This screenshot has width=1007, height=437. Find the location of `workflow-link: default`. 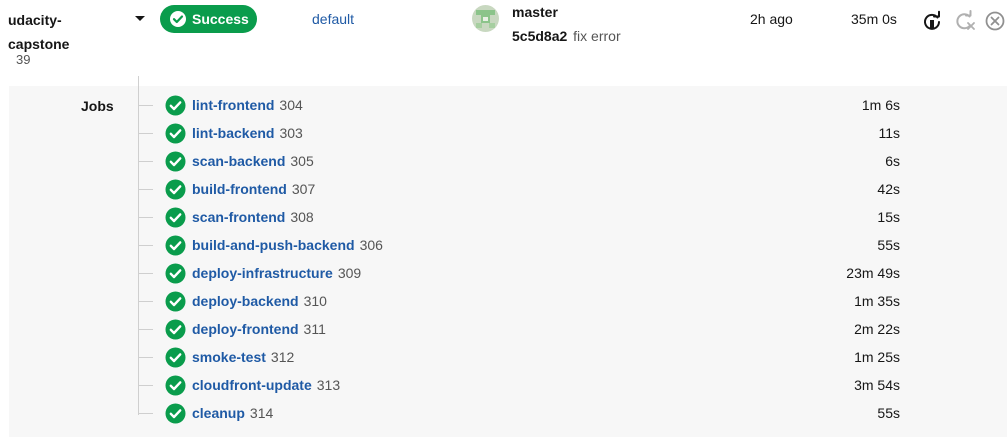

workflow-link: default is located at coordinates (333, 19).